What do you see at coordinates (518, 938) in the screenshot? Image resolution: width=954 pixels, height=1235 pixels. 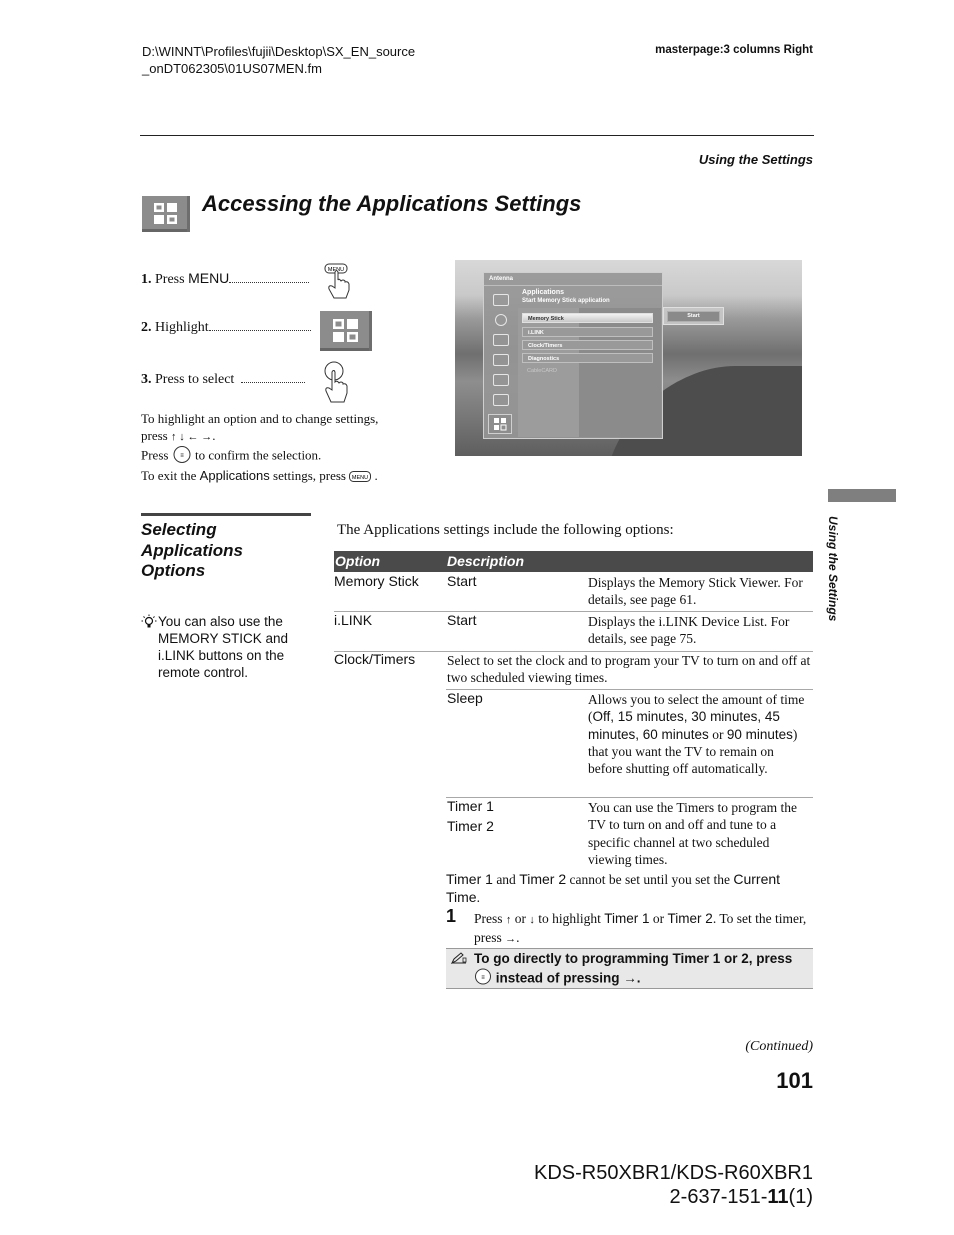 I see `step-text-part: .` at bounding box center [518, 938].